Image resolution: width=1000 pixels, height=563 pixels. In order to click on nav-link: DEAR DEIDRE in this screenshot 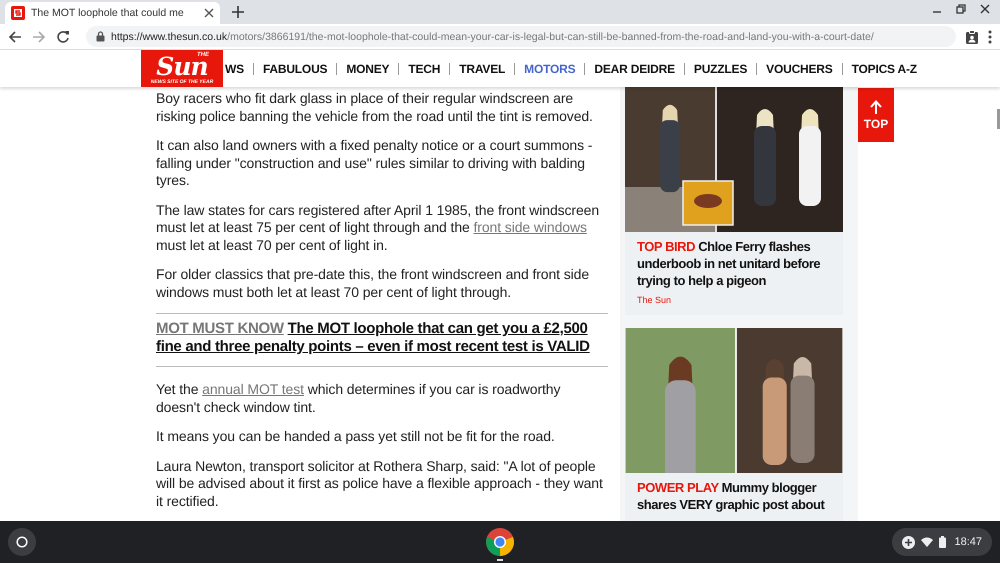, I will do `click(634, 68)`.